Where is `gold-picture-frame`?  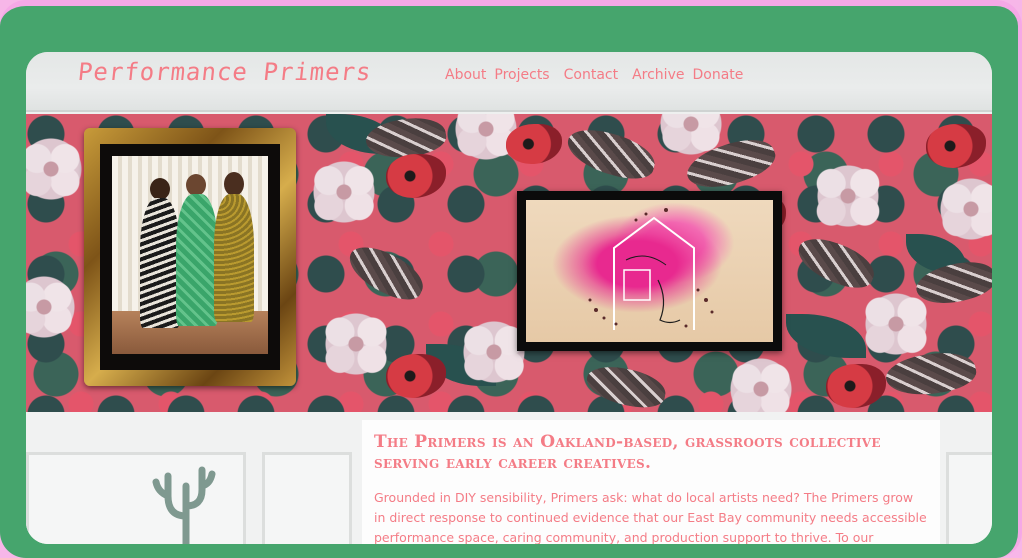
gold-picture-frame is located at coordinates (190, 257).